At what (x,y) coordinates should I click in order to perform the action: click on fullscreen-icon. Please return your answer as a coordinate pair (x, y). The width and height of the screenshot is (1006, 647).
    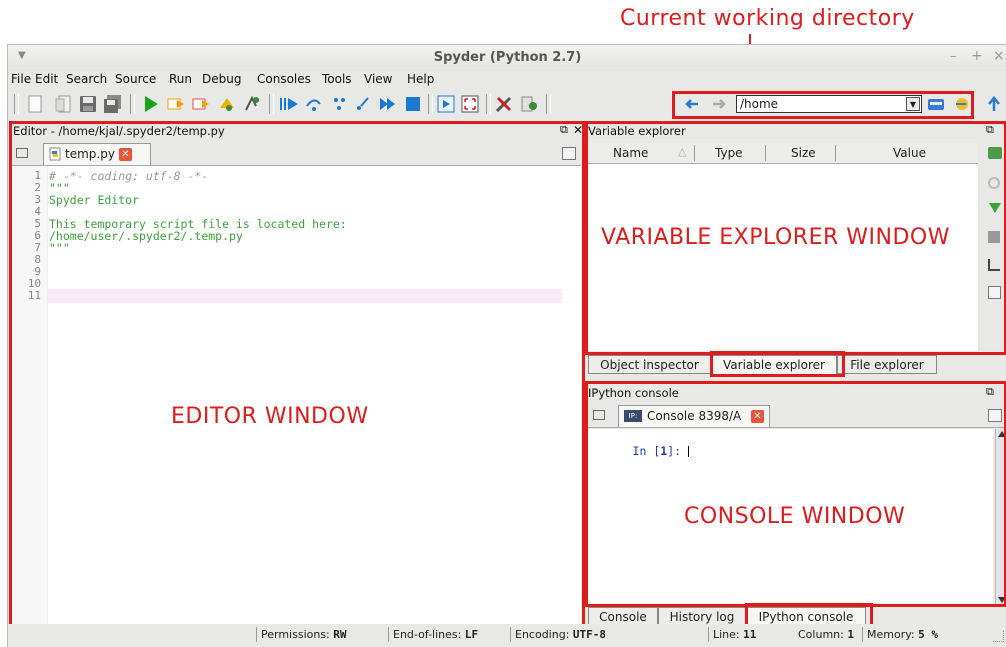
    Looking at the image, I should click on (470, 104).